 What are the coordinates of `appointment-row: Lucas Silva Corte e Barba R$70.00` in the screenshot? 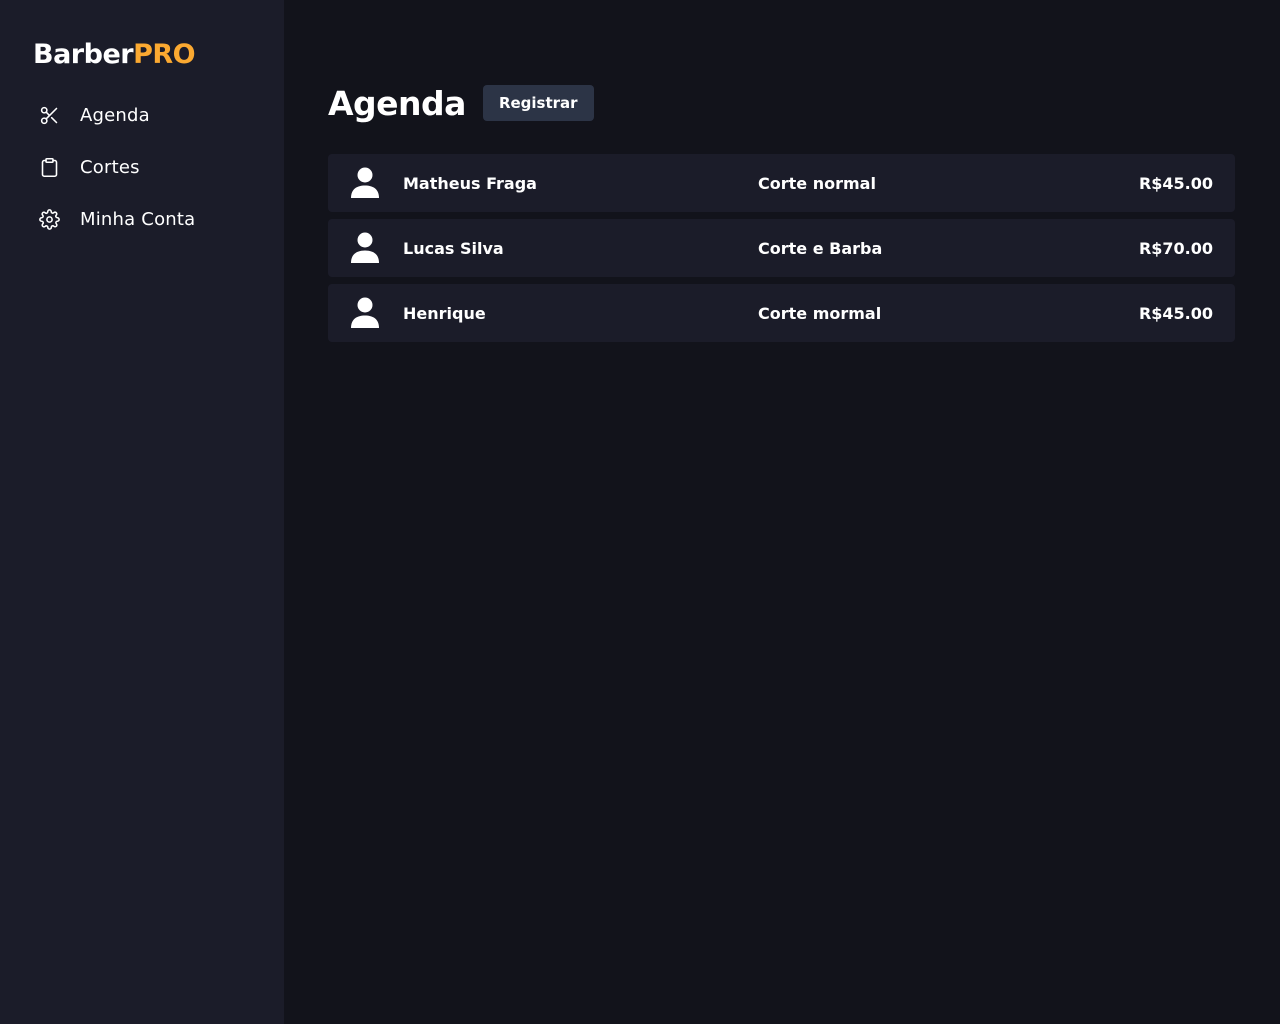 It's located at (781, 248).